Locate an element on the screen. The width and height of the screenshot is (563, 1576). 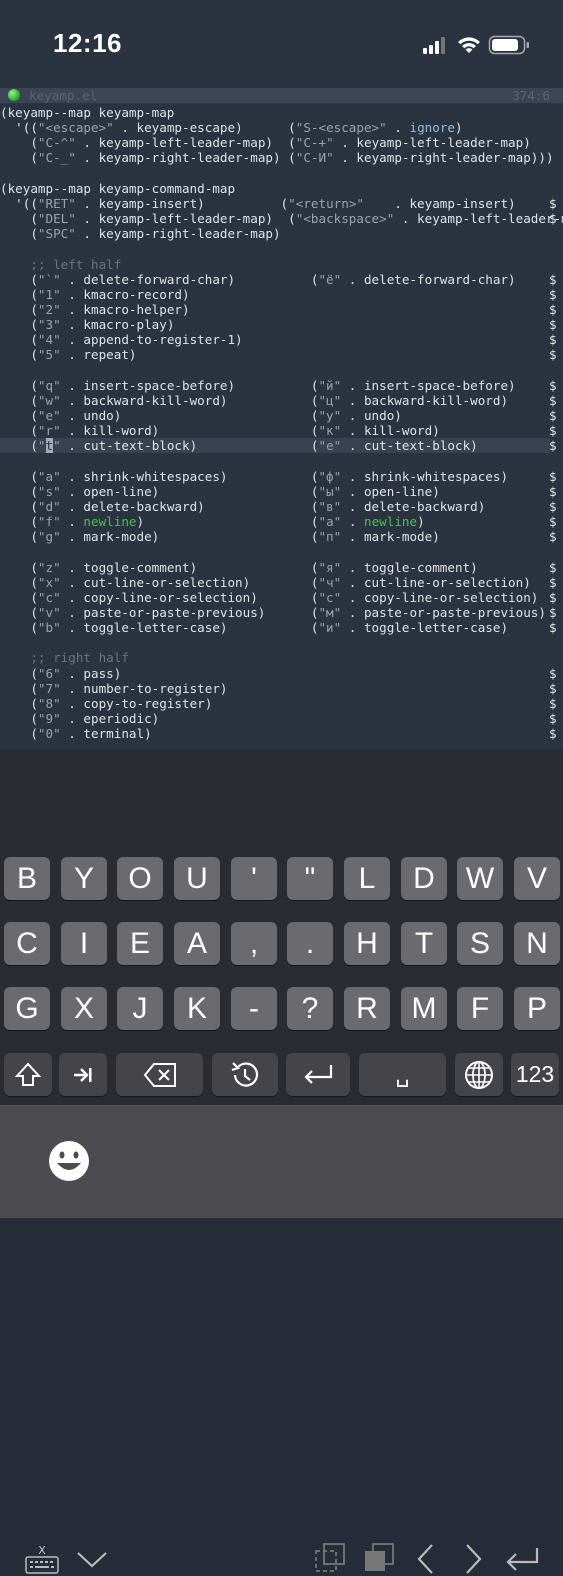
left-arrow-icon is located at coordinates (426, 1559).